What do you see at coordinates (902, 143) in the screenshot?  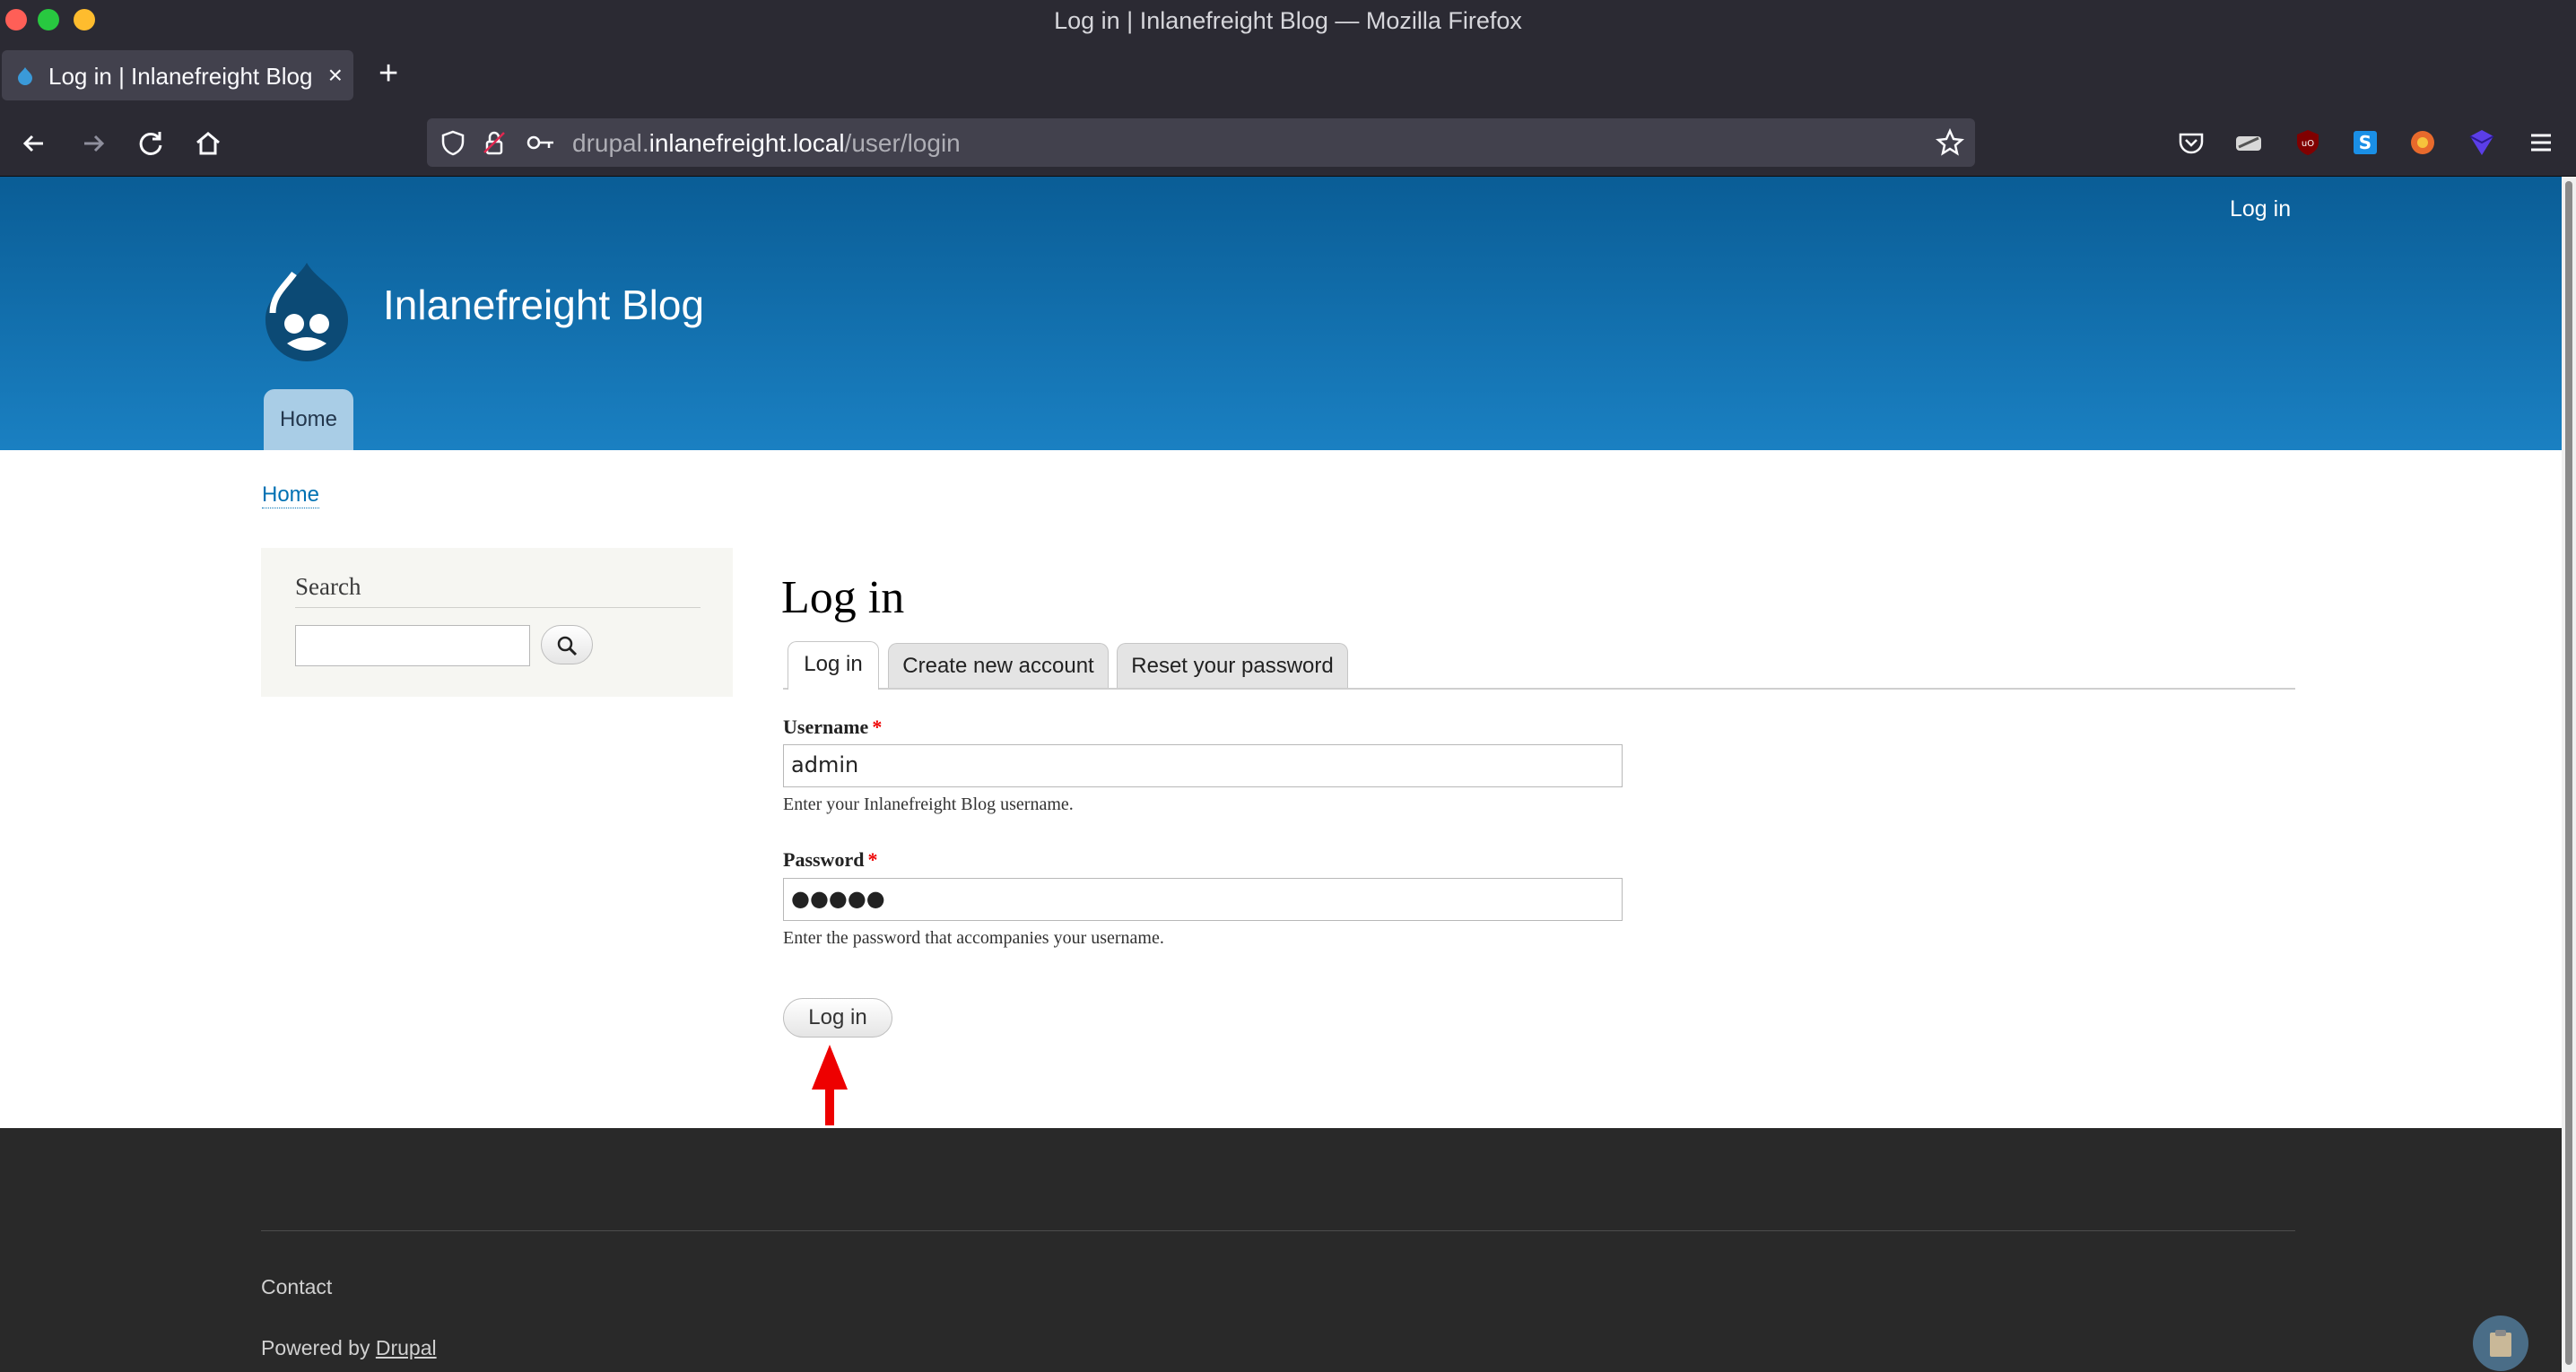 I see `url-path: /user/login` at bounding box center [902, 143].